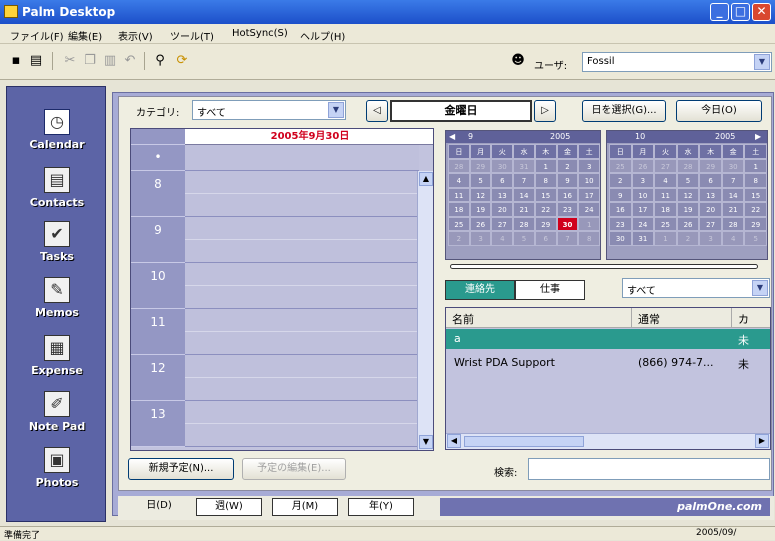  Describe the element at coordinates (16, 61) in the screenshot. I see `save-icon: ▪` at that location.